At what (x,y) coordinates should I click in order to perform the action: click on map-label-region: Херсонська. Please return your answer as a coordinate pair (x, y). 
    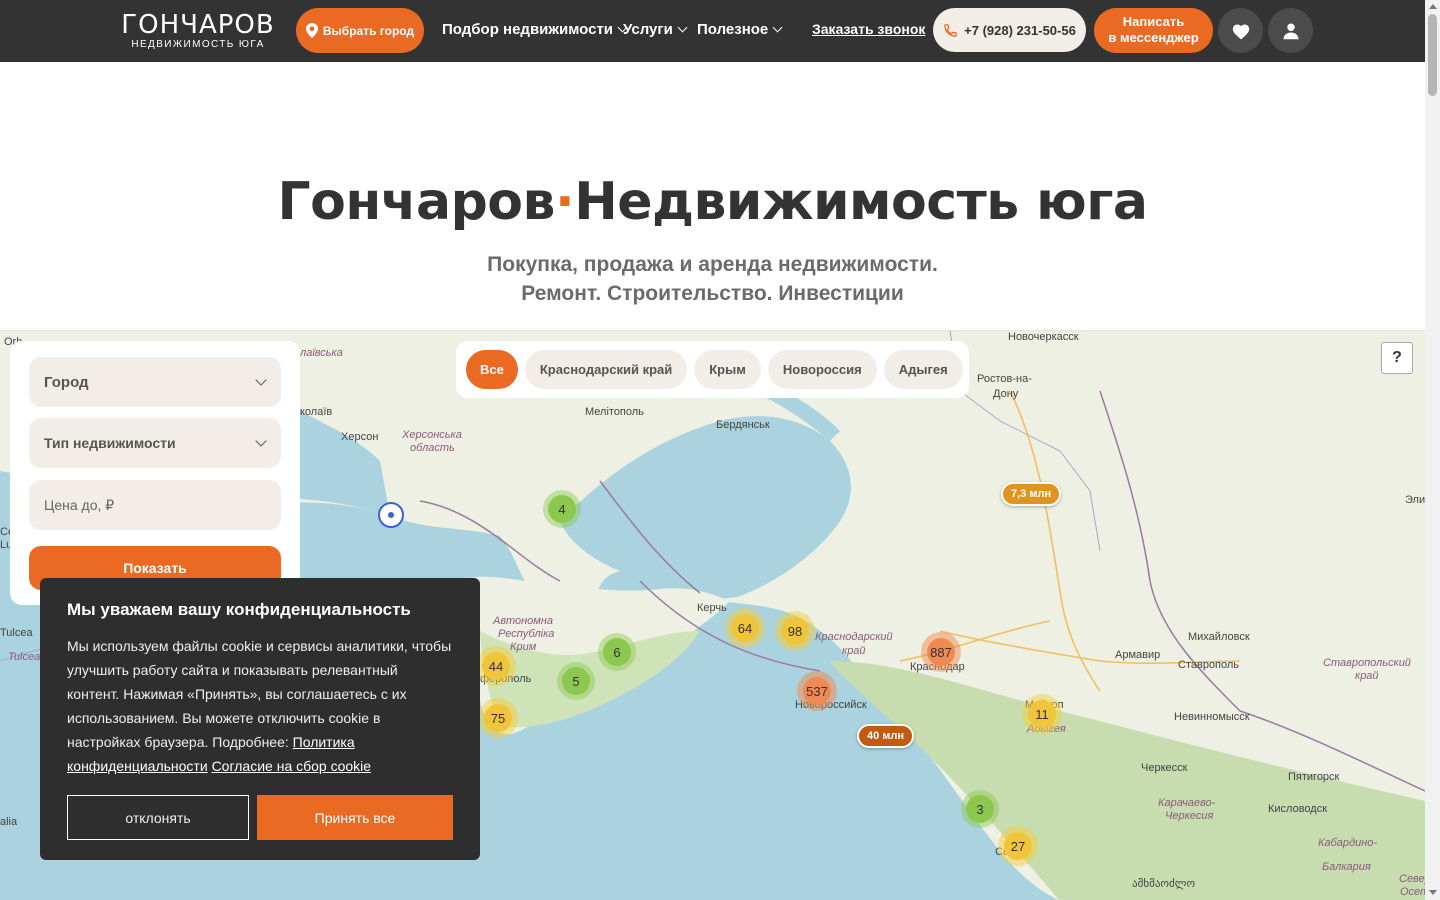
    Looking at the image, I should click on (432, 435).